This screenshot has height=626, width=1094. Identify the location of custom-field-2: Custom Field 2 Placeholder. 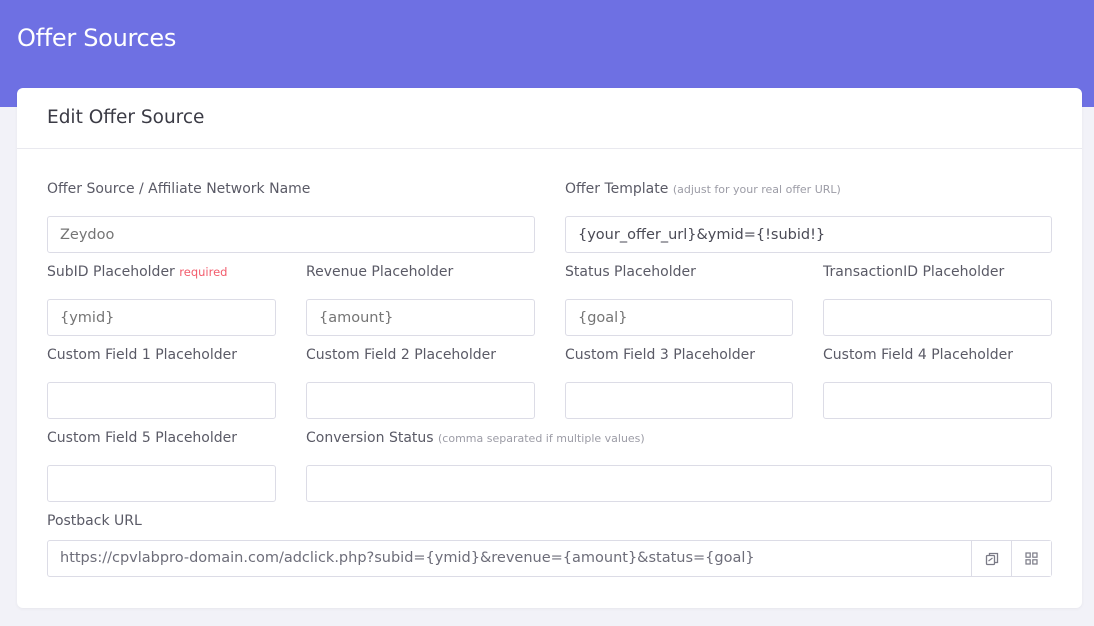
(420, 382).